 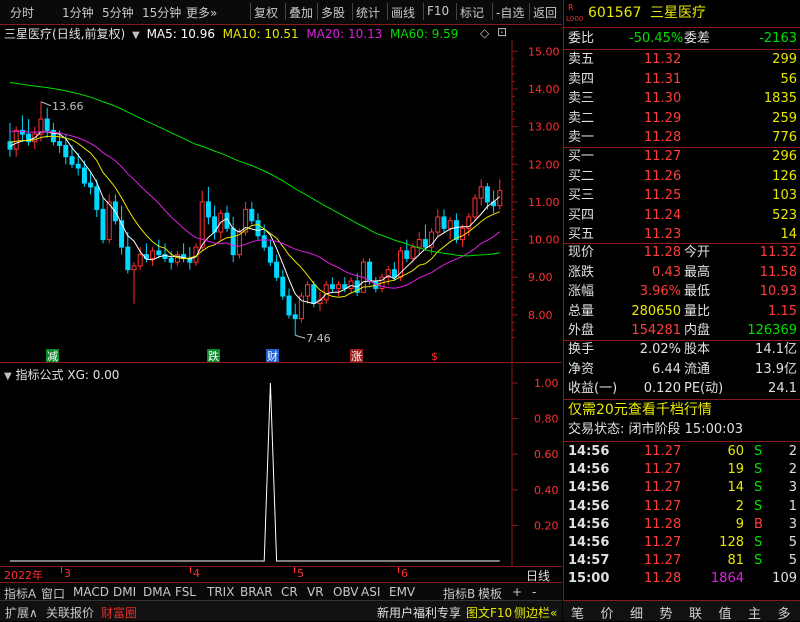 What do you see at coordinates (697, 252) in the screenshot?
I see `stat-label: 今开` at bounding box center [697, 252].